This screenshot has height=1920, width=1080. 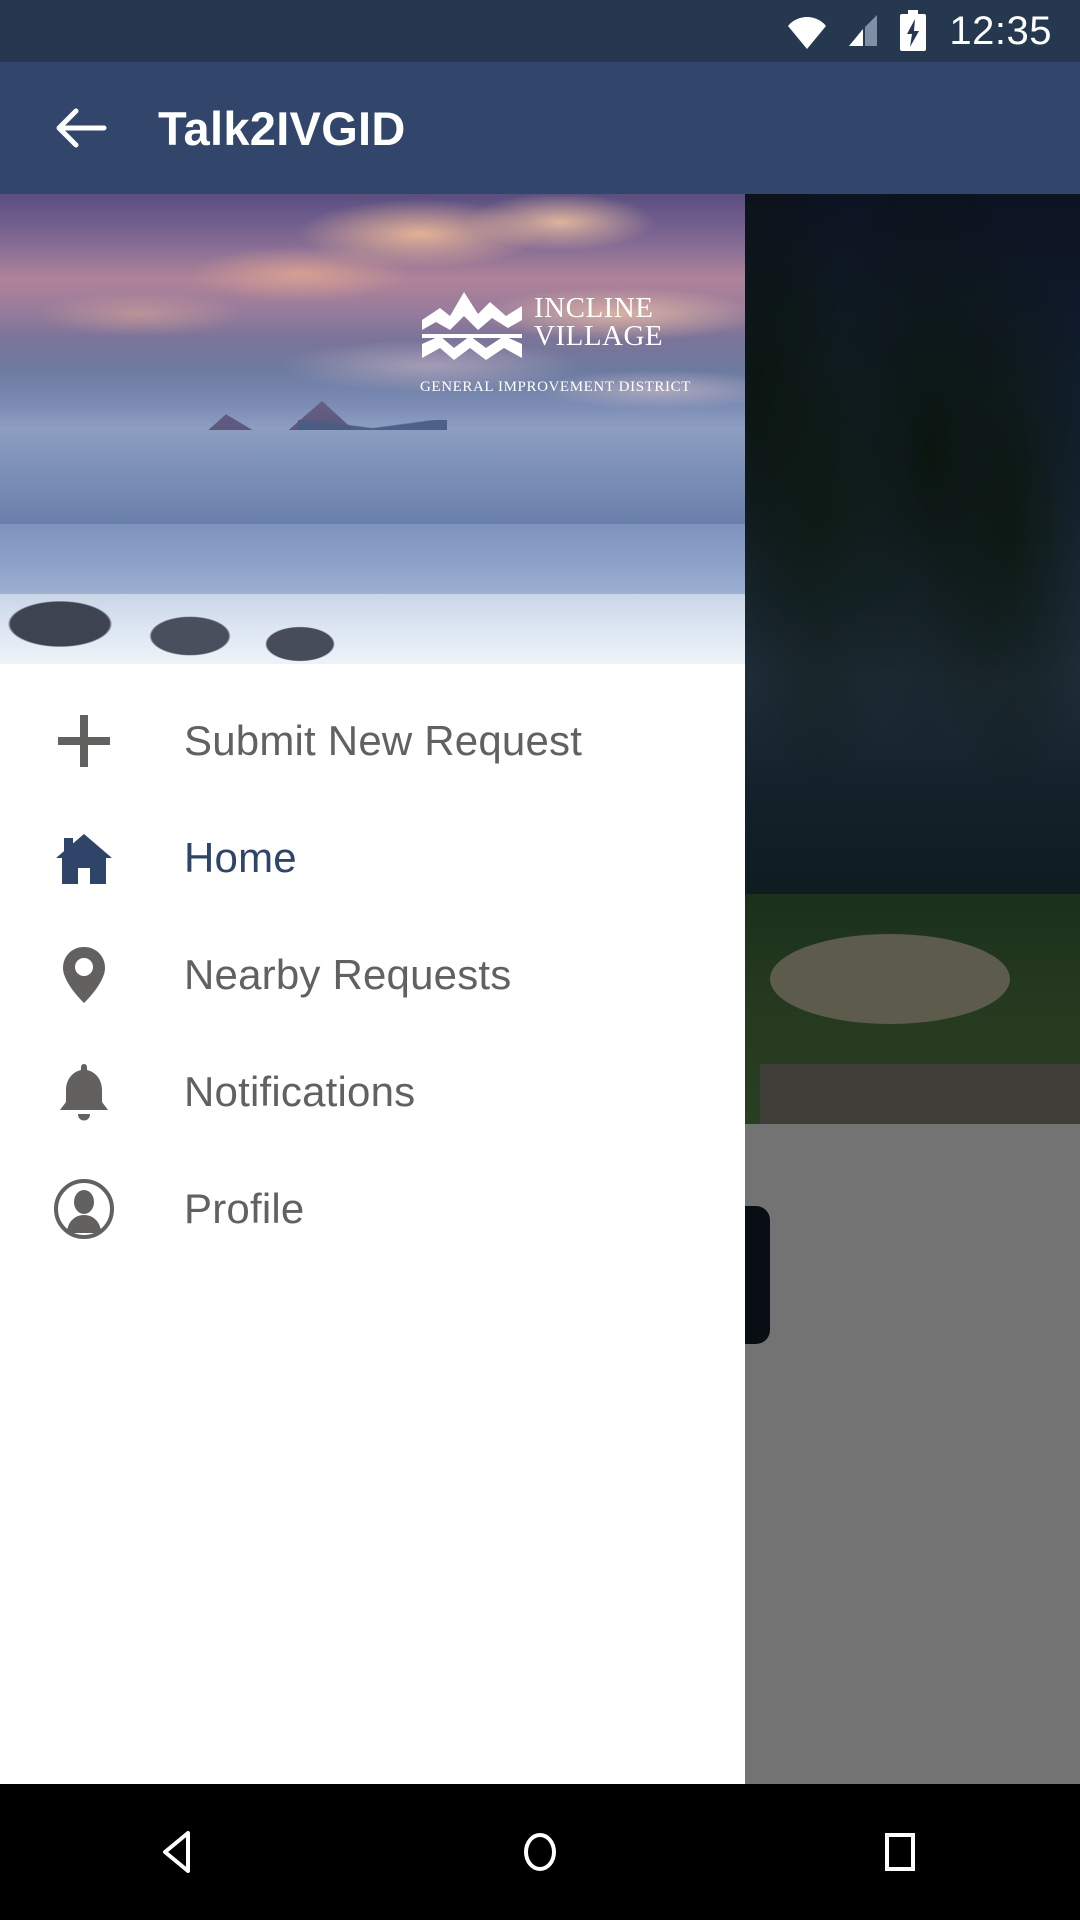 I want to click on battery-charging-icon, so click(x=913, y=31).